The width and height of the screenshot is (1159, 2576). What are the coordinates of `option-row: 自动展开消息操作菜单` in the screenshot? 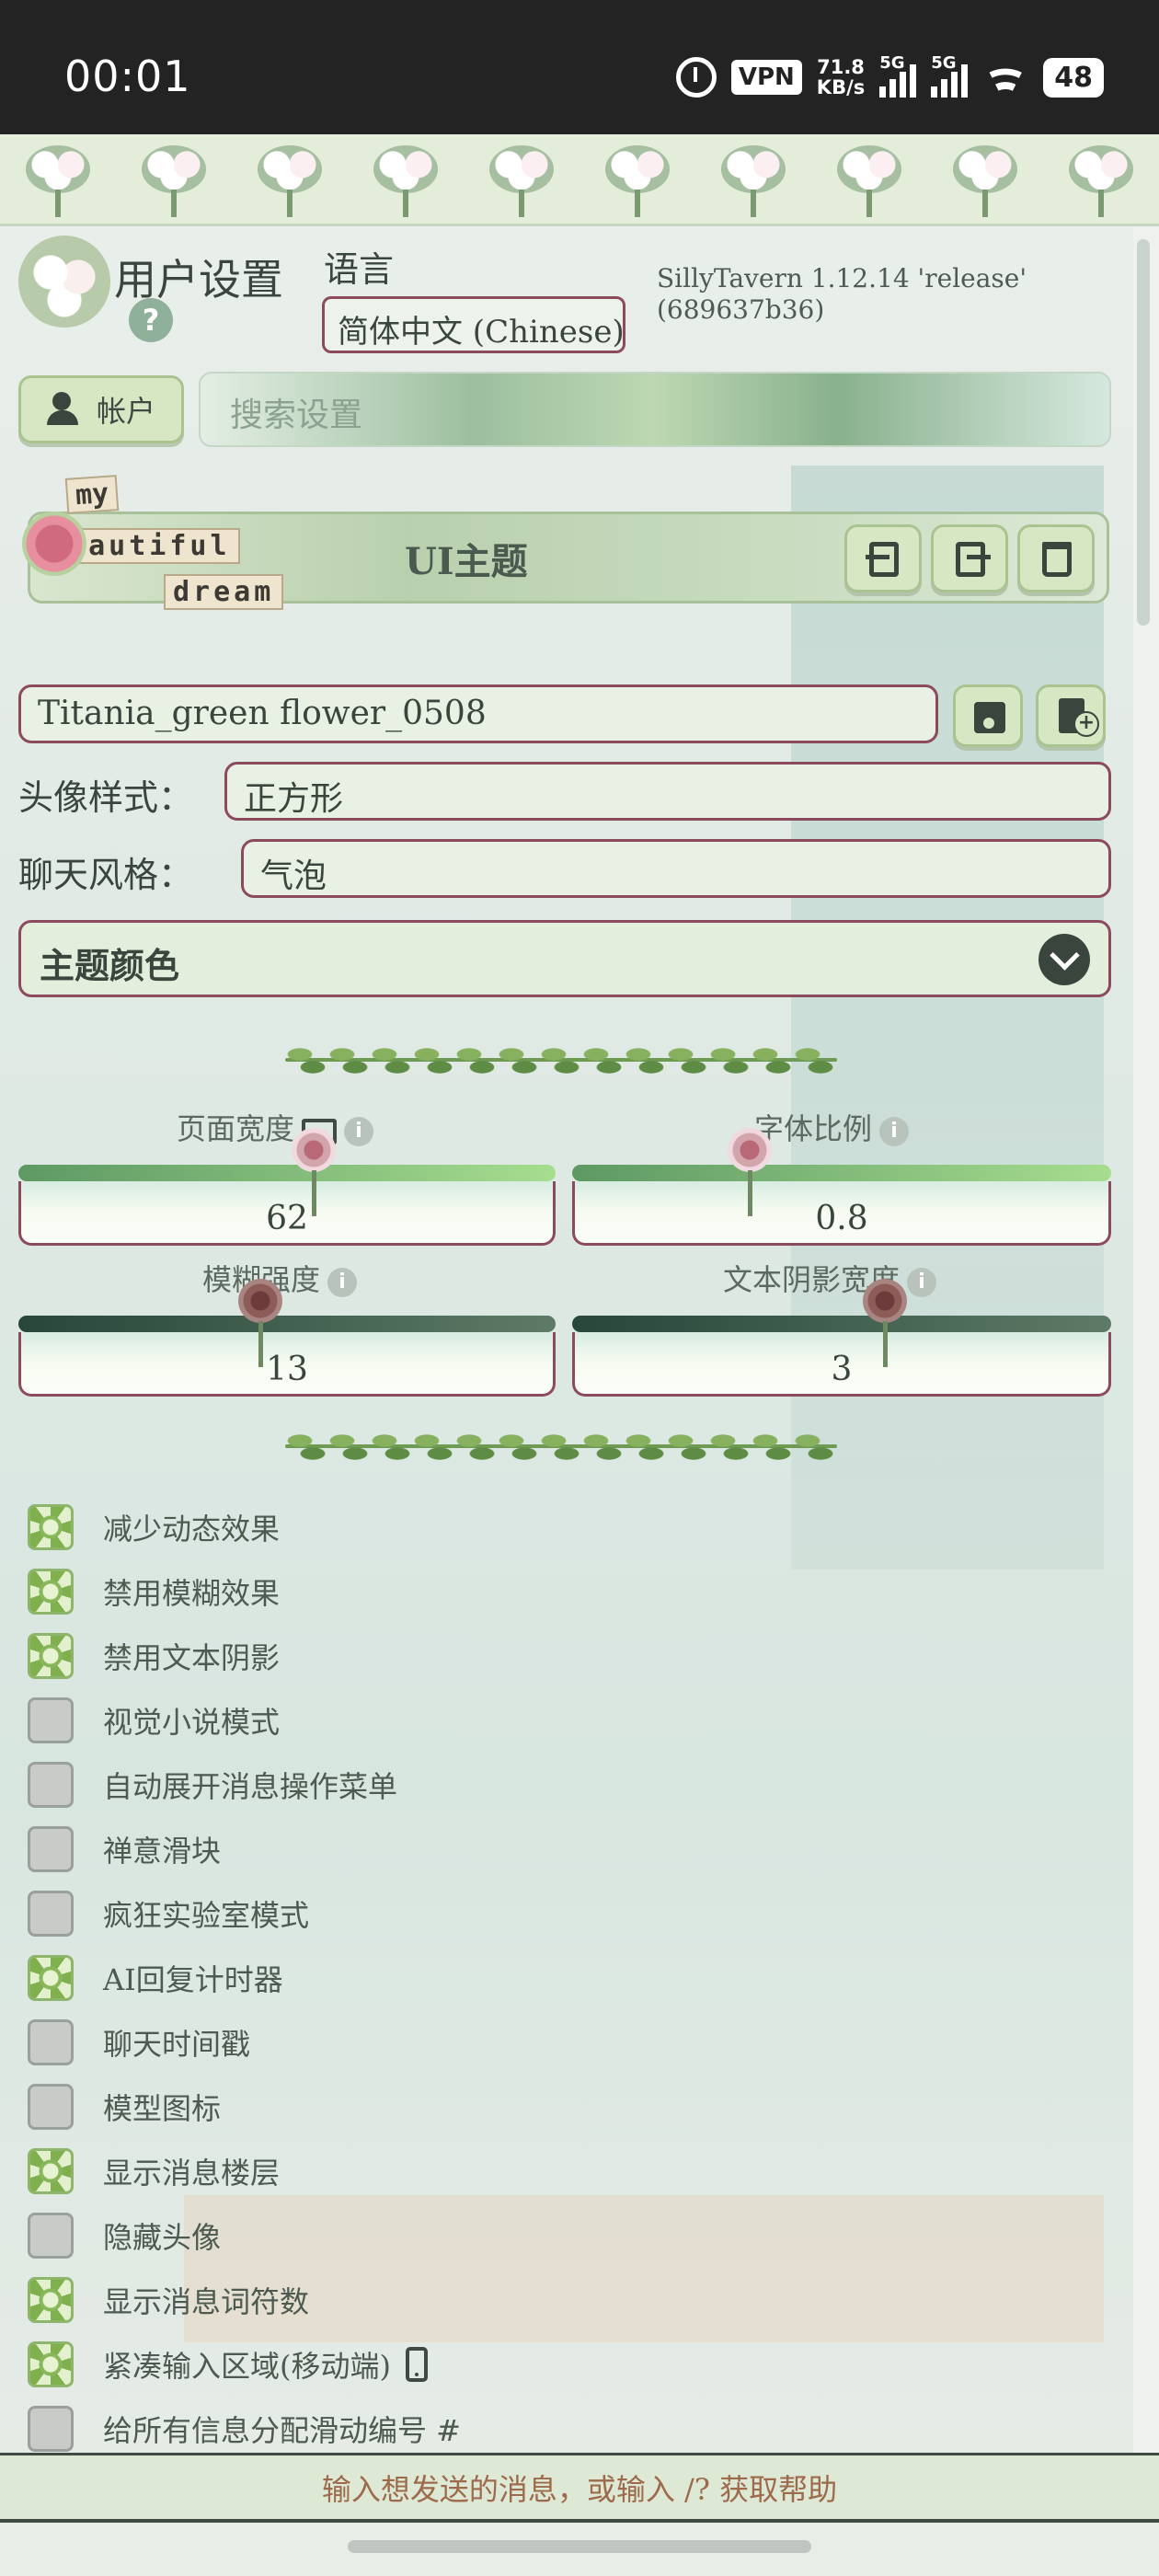 It's located at (212, 1785).